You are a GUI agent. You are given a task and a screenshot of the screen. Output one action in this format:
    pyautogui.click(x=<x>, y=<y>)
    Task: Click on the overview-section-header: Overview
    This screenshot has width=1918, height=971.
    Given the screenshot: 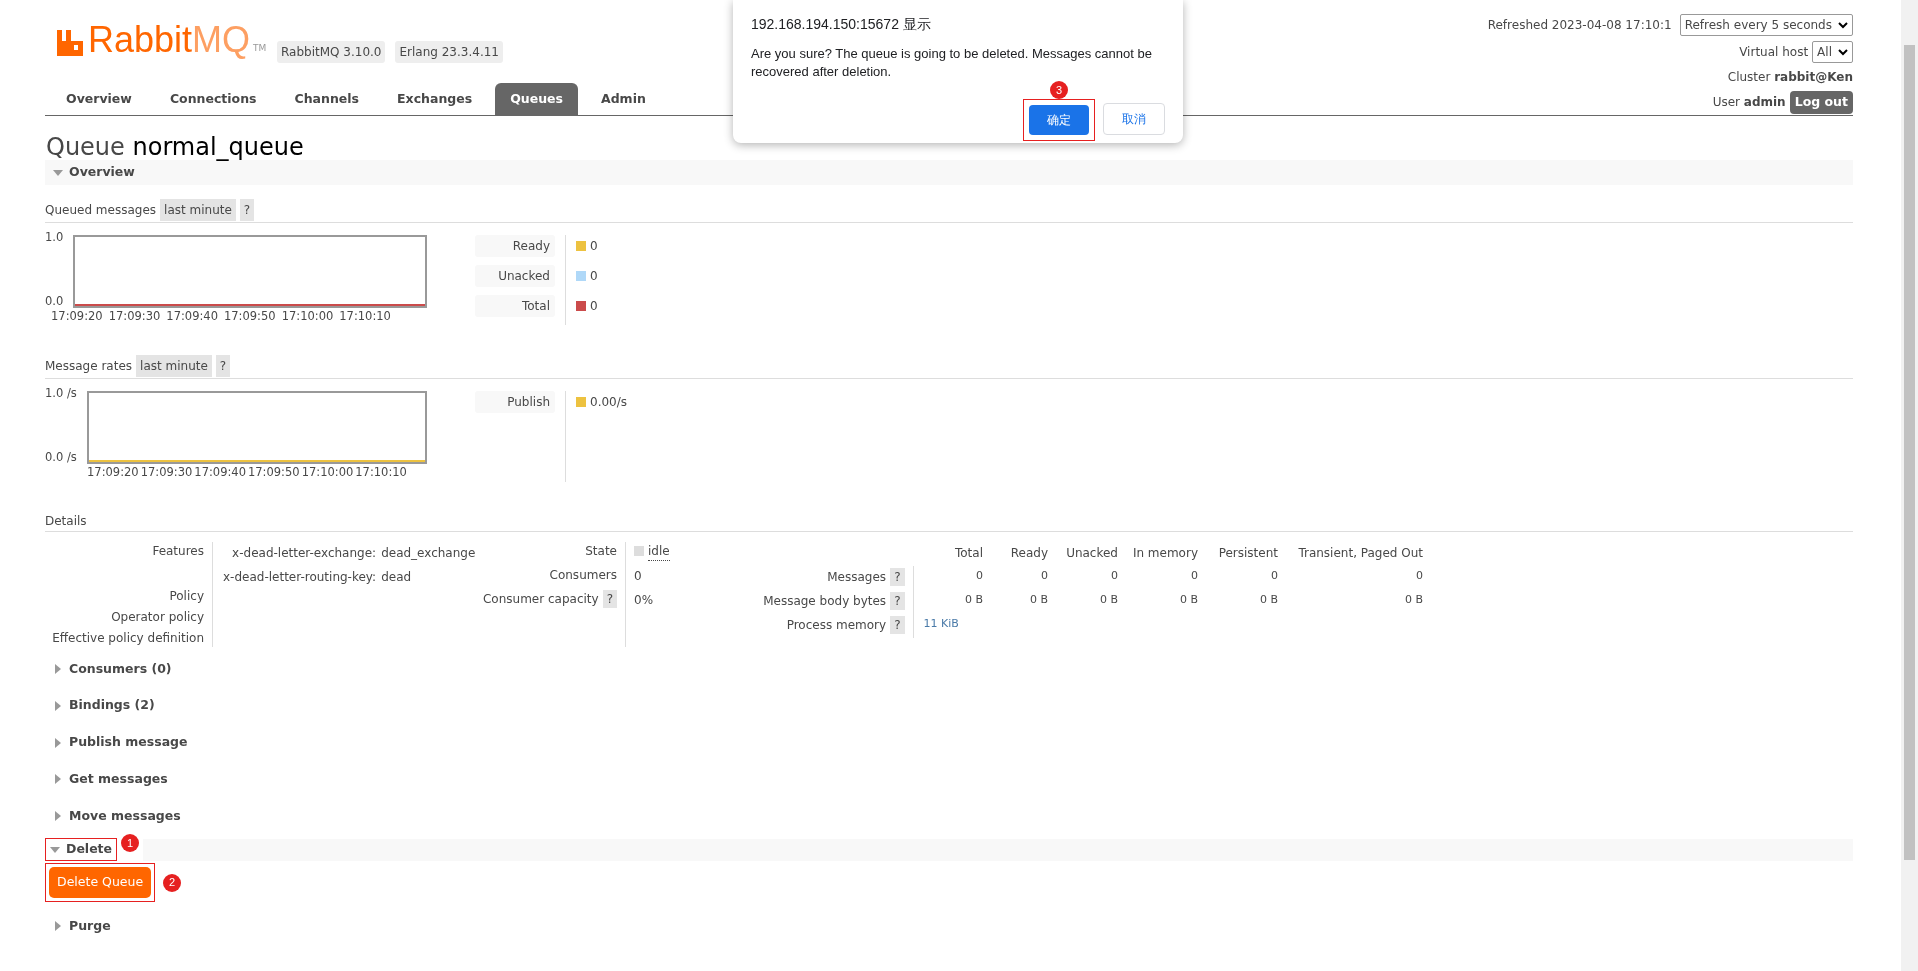 What is the action you would take?
    pyautogui.click(x=949, y=173)
    